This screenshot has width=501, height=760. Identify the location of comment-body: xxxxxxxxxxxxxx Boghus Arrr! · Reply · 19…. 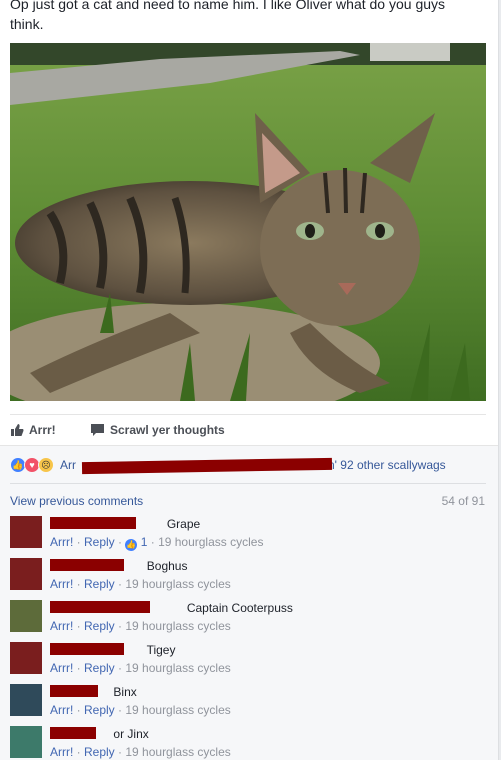
(140, 575).